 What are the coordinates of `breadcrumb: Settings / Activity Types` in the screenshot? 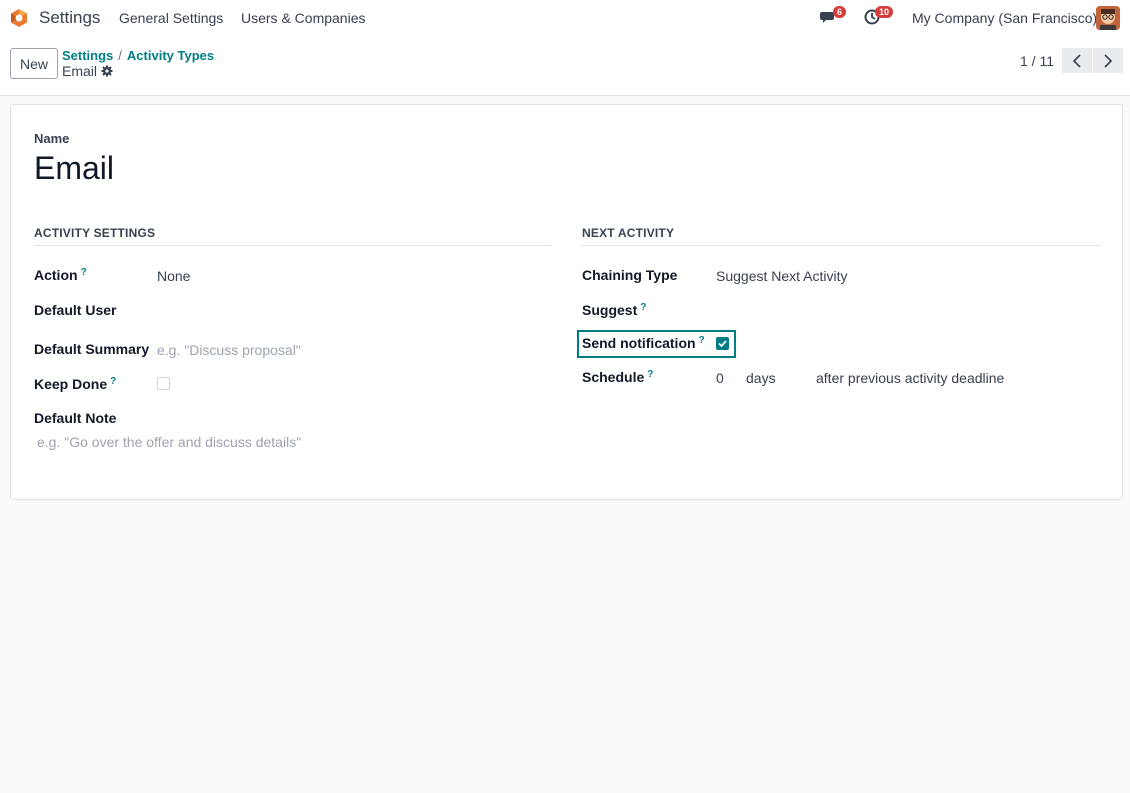 It's located at (138, 55).